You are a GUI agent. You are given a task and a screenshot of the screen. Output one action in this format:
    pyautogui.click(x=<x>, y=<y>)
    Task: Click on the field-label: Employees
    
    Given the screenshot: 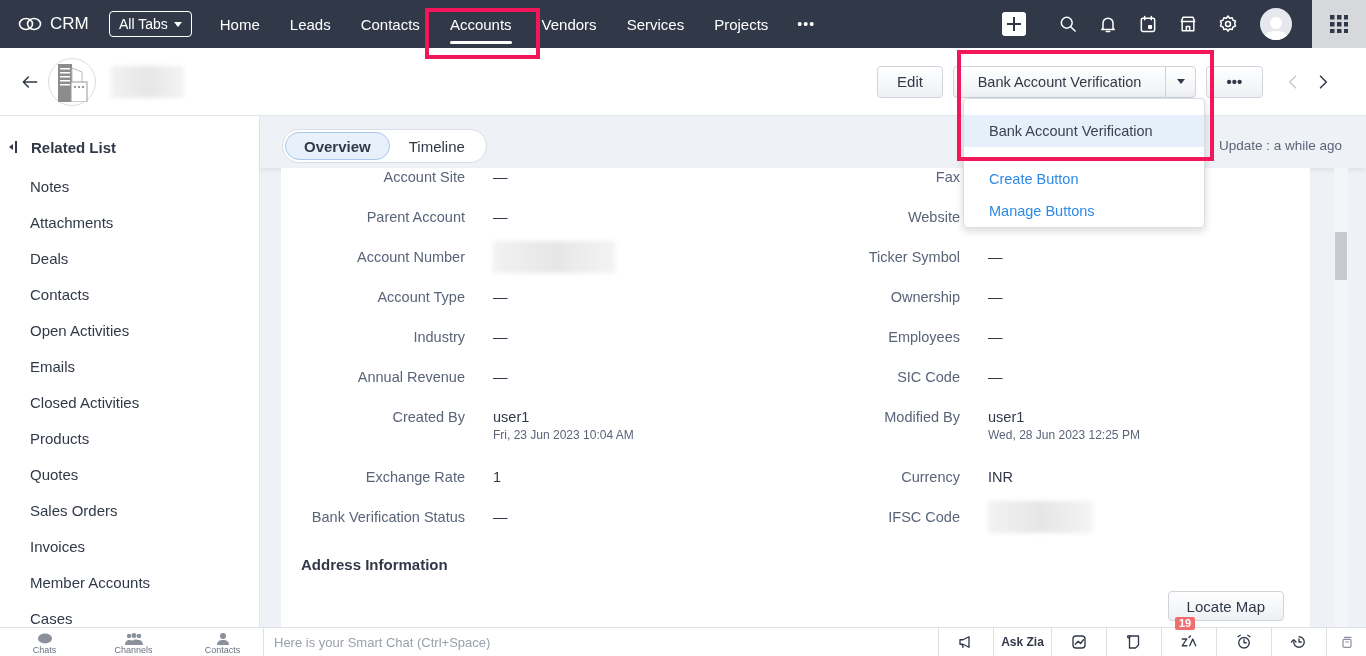 What is the action you would take?
    pyautogui.click(x=923, y=337)
    